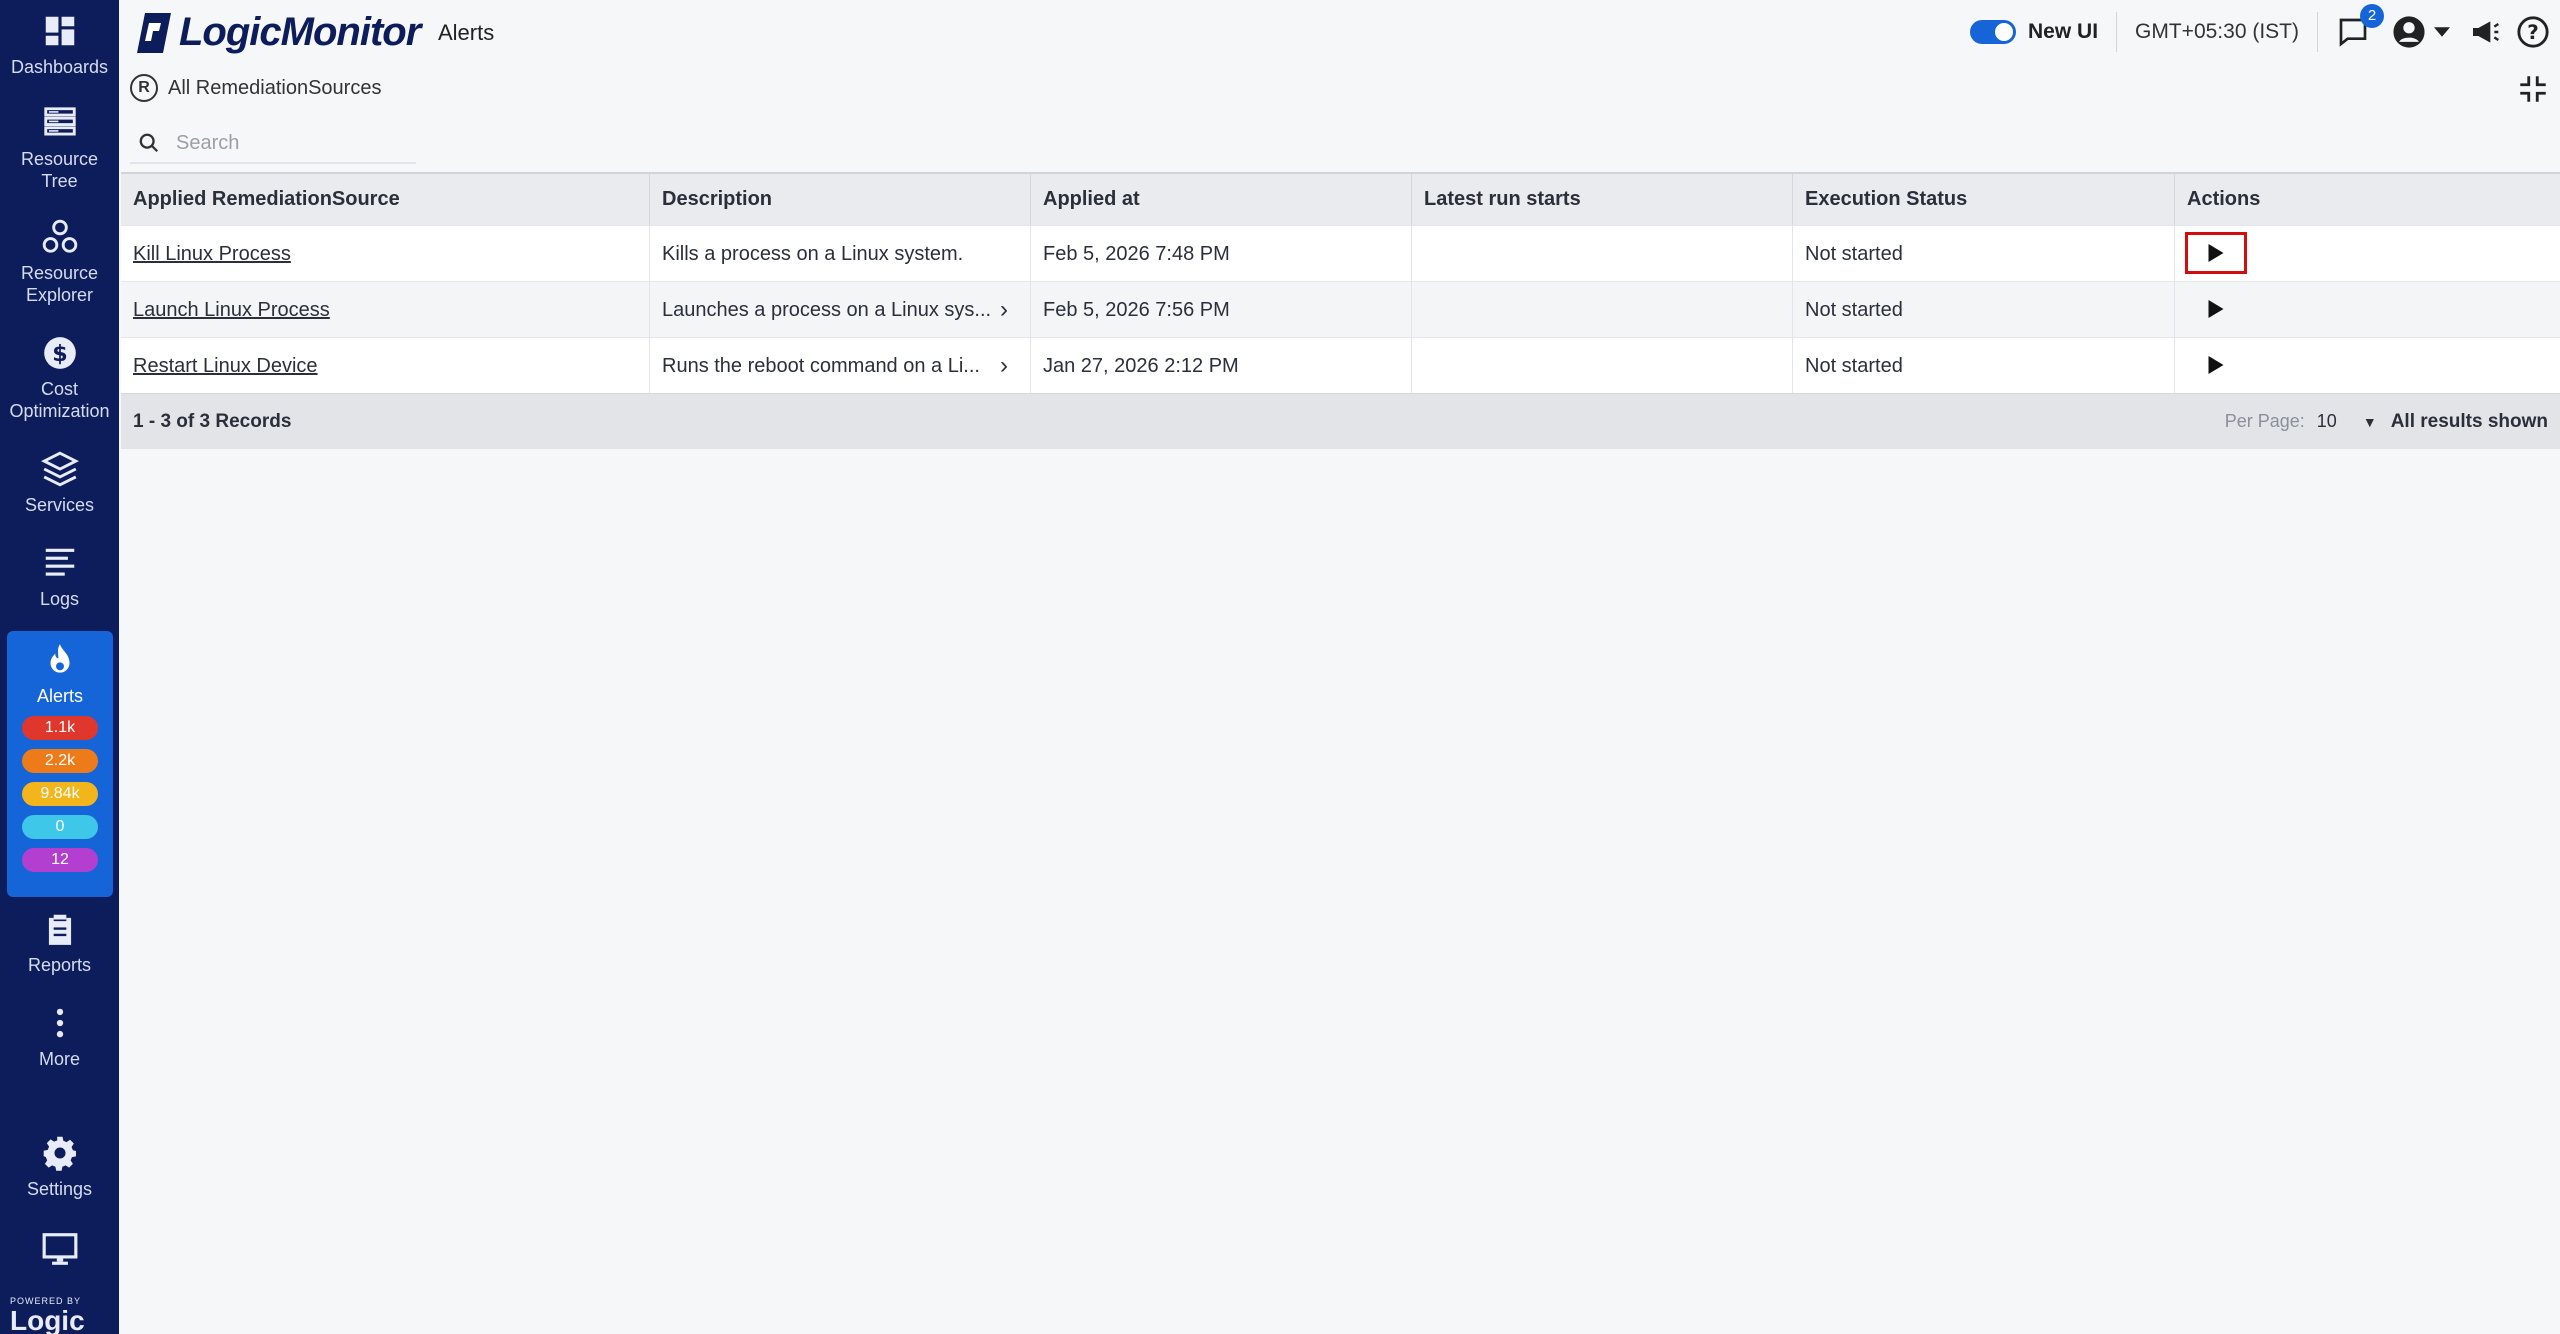 The image size is (2560, 1334). Describe the element at coordinates (60, 728) in the screenshot. I see `critical-alerts-badge: 1.1k` at that location.